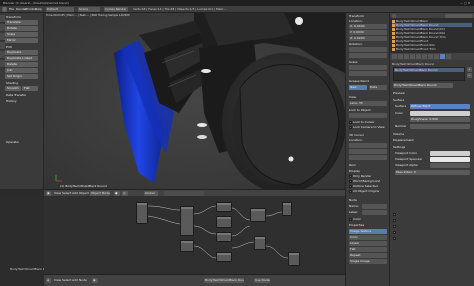  I want to click on node-mix-shader, so click(287, 209).